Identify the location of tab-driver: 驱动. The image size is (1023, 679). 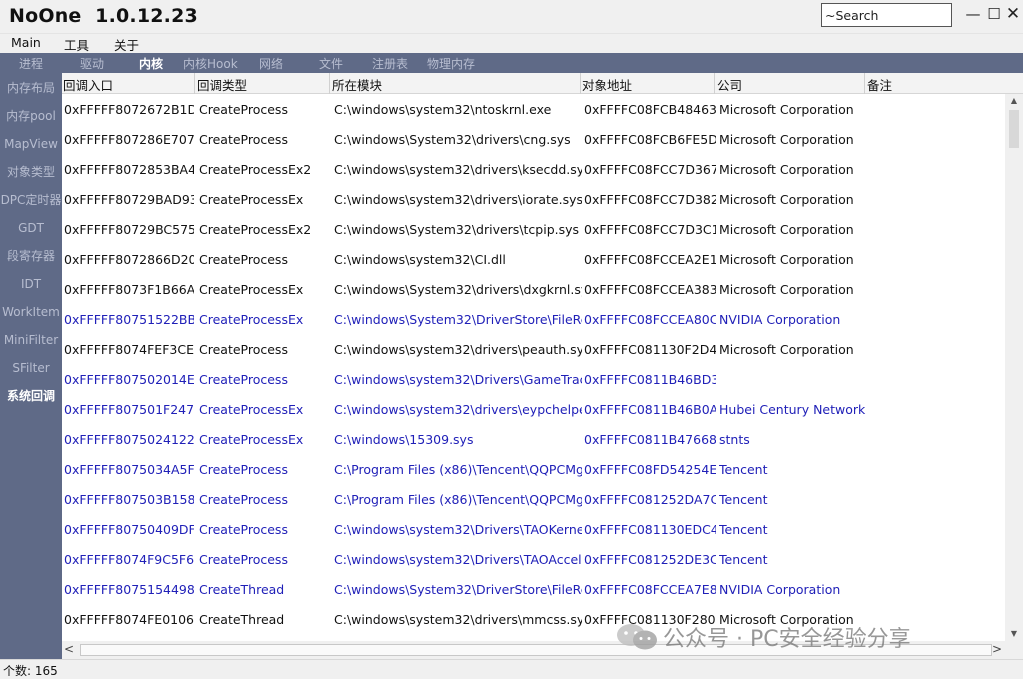
(92, 63).